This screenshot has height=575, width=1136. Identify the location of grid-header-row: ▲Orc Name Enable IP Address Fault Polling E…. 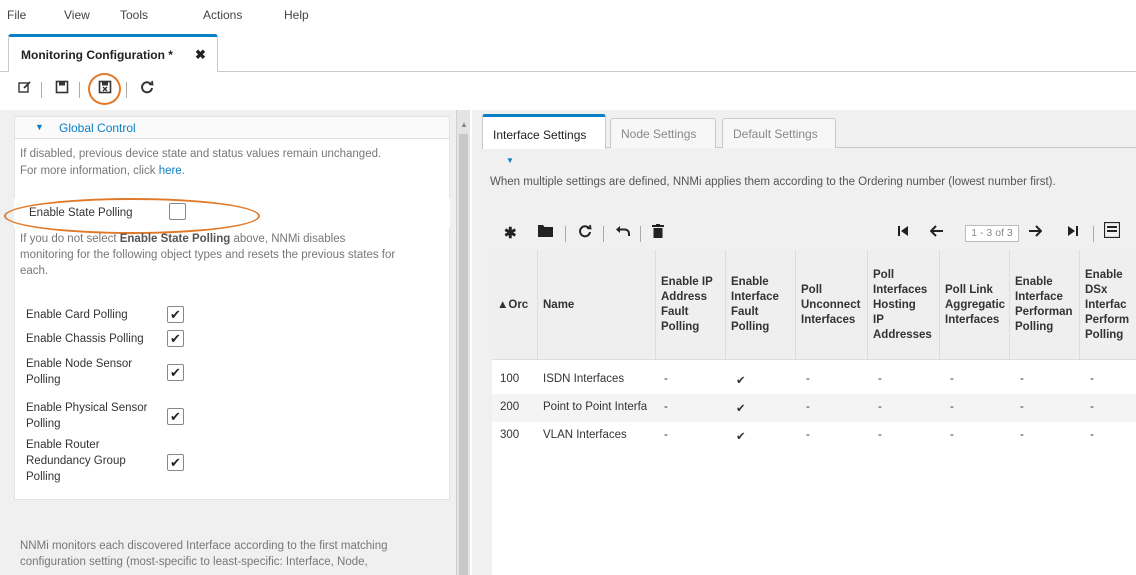
(814, 305).